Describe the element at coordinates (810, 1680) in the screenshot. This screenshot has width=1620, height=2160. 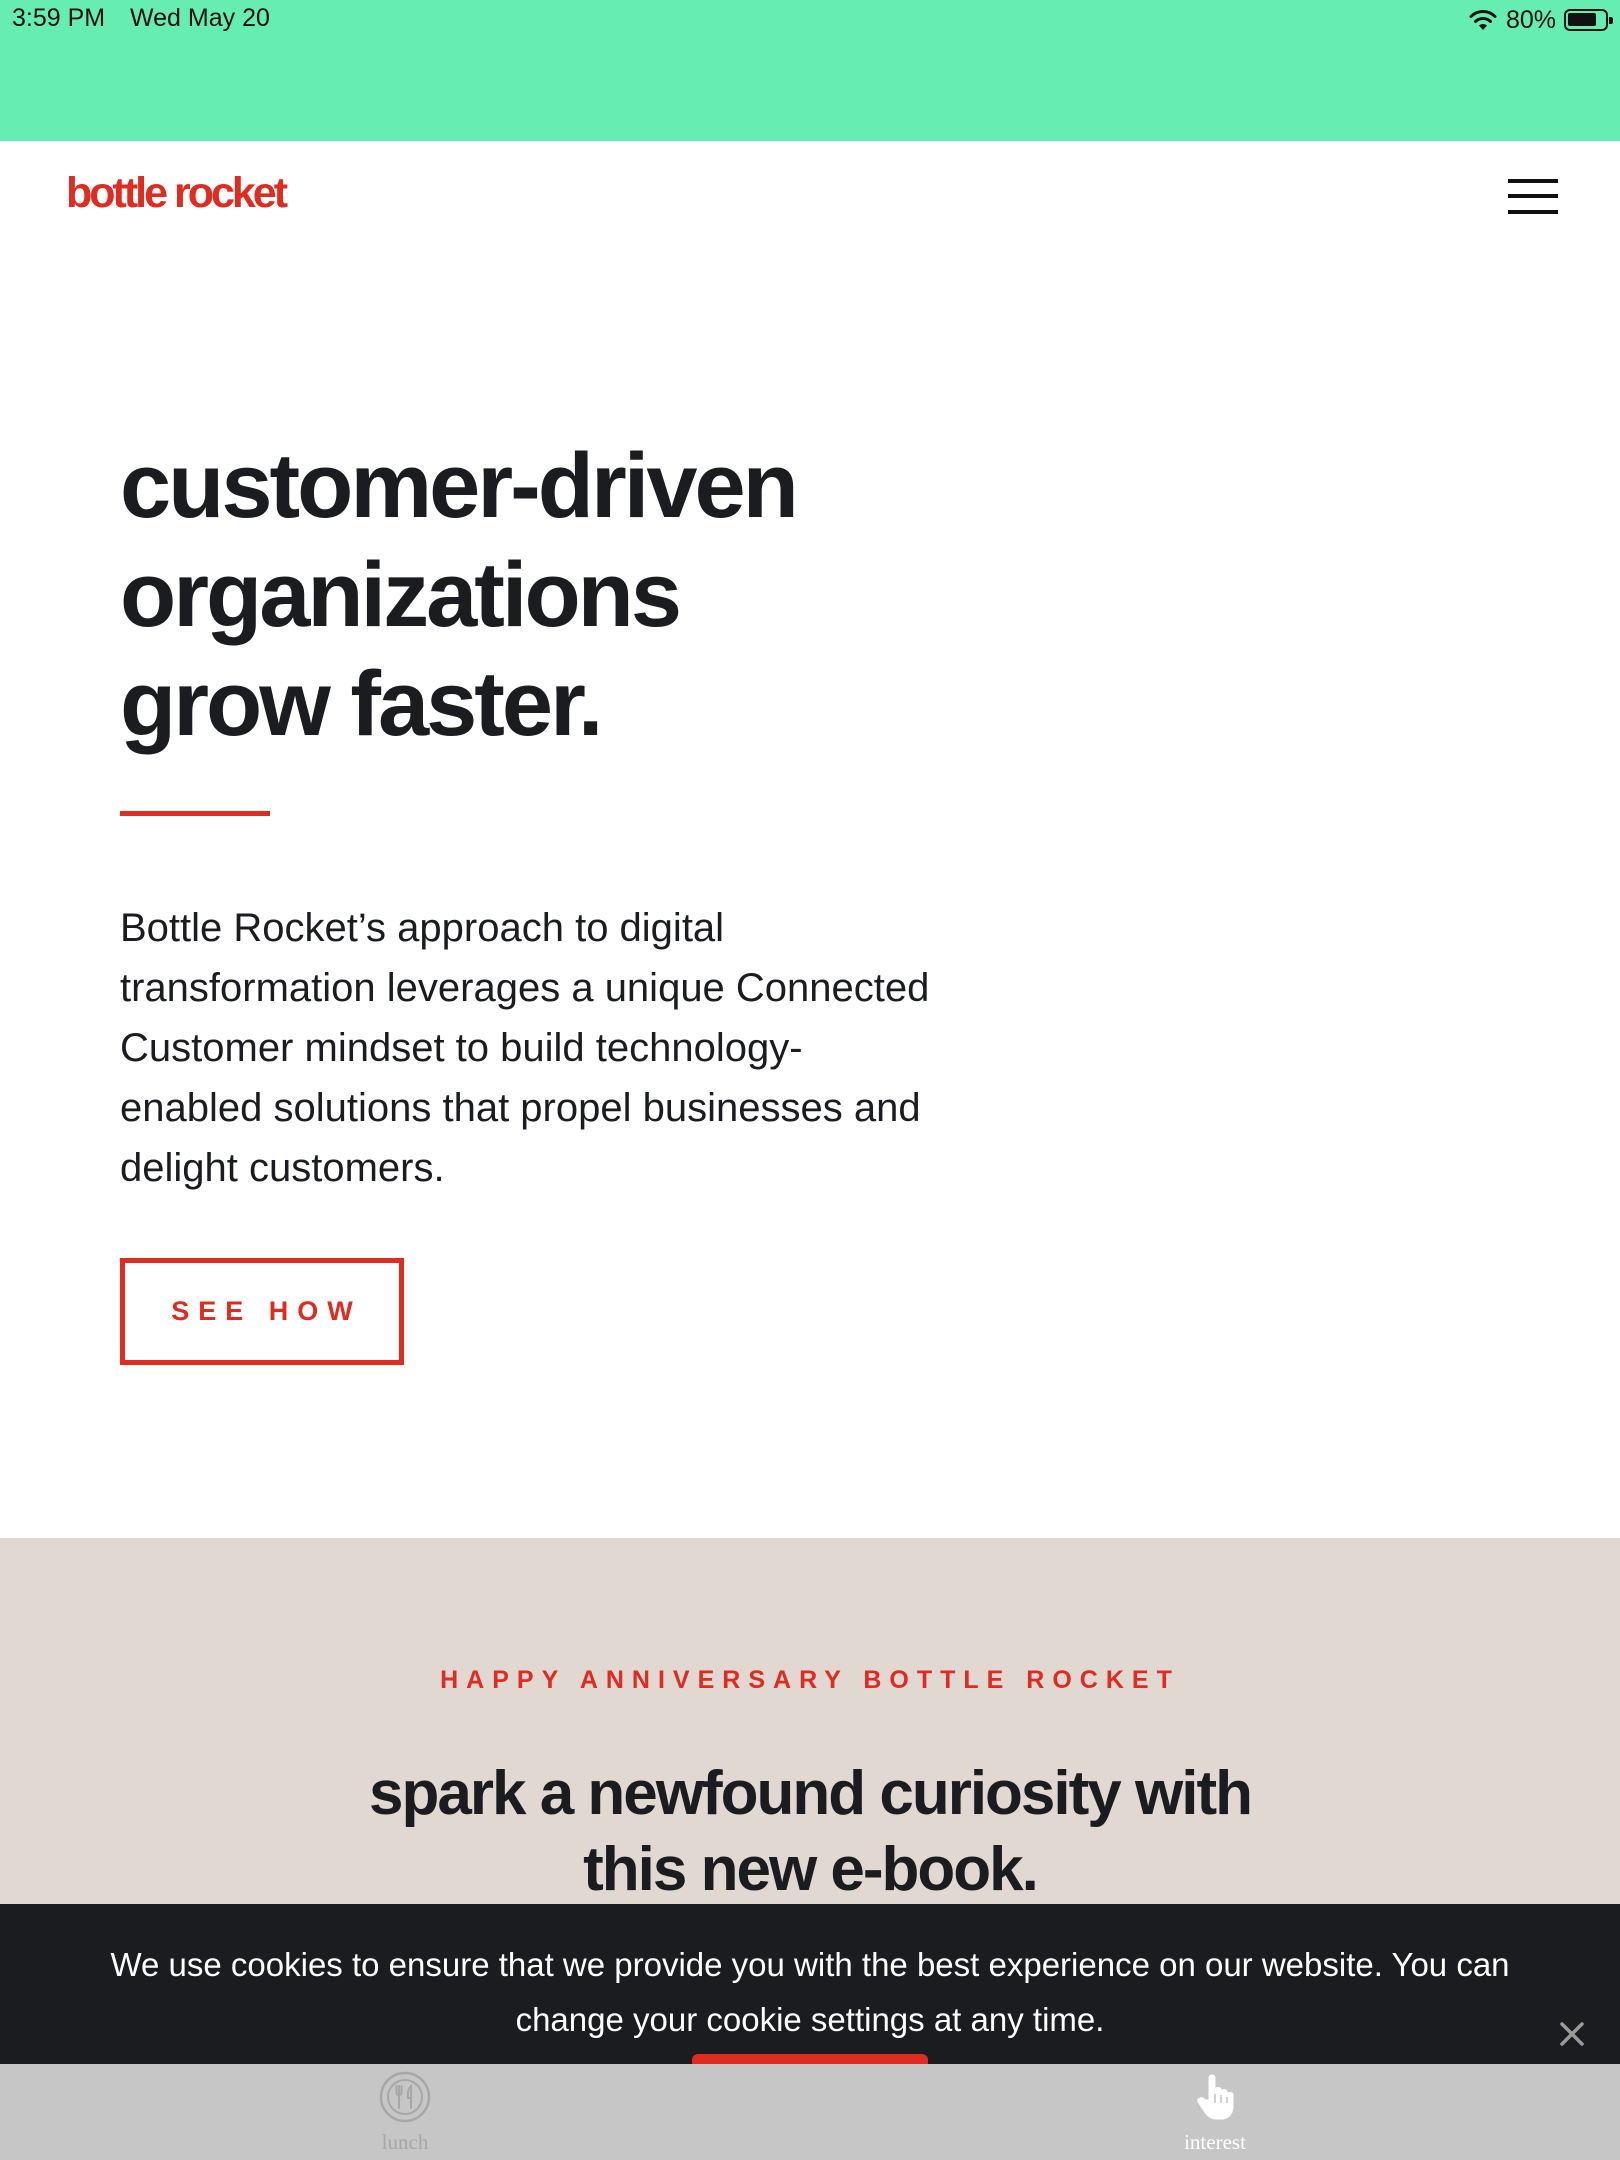
I see `anniversary-eyebrow: HAPPY ANNIVERSARY BOTTLE ROCKET` at that location.